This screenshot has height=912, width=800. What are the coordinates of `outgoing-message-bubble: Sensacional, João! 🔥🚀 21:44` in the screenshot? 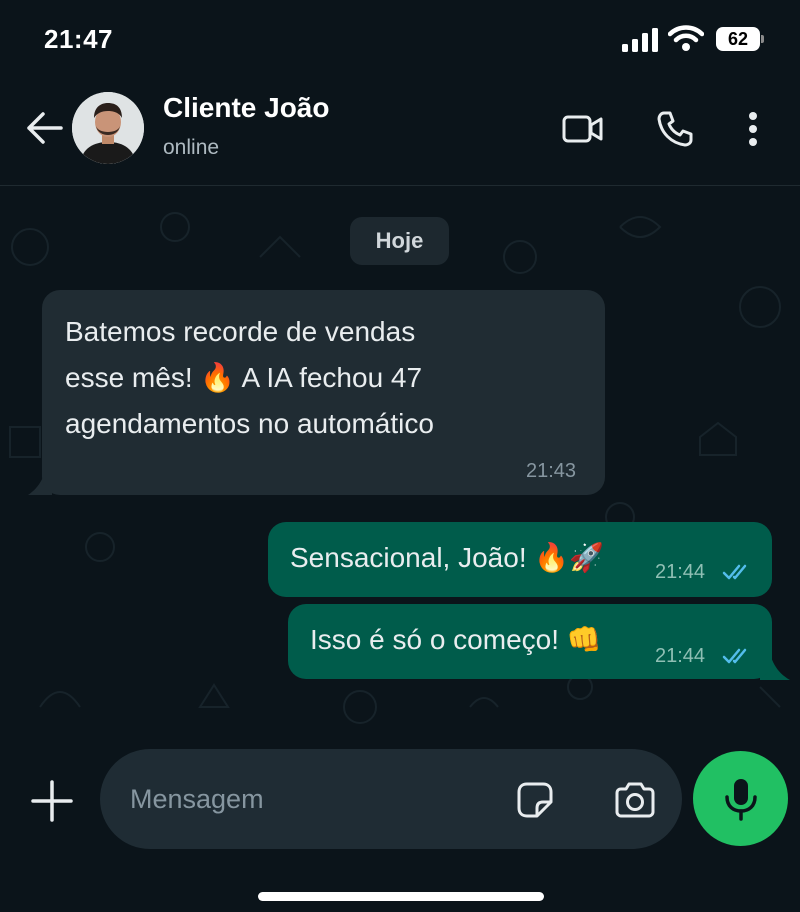 It's located at (520, 559).